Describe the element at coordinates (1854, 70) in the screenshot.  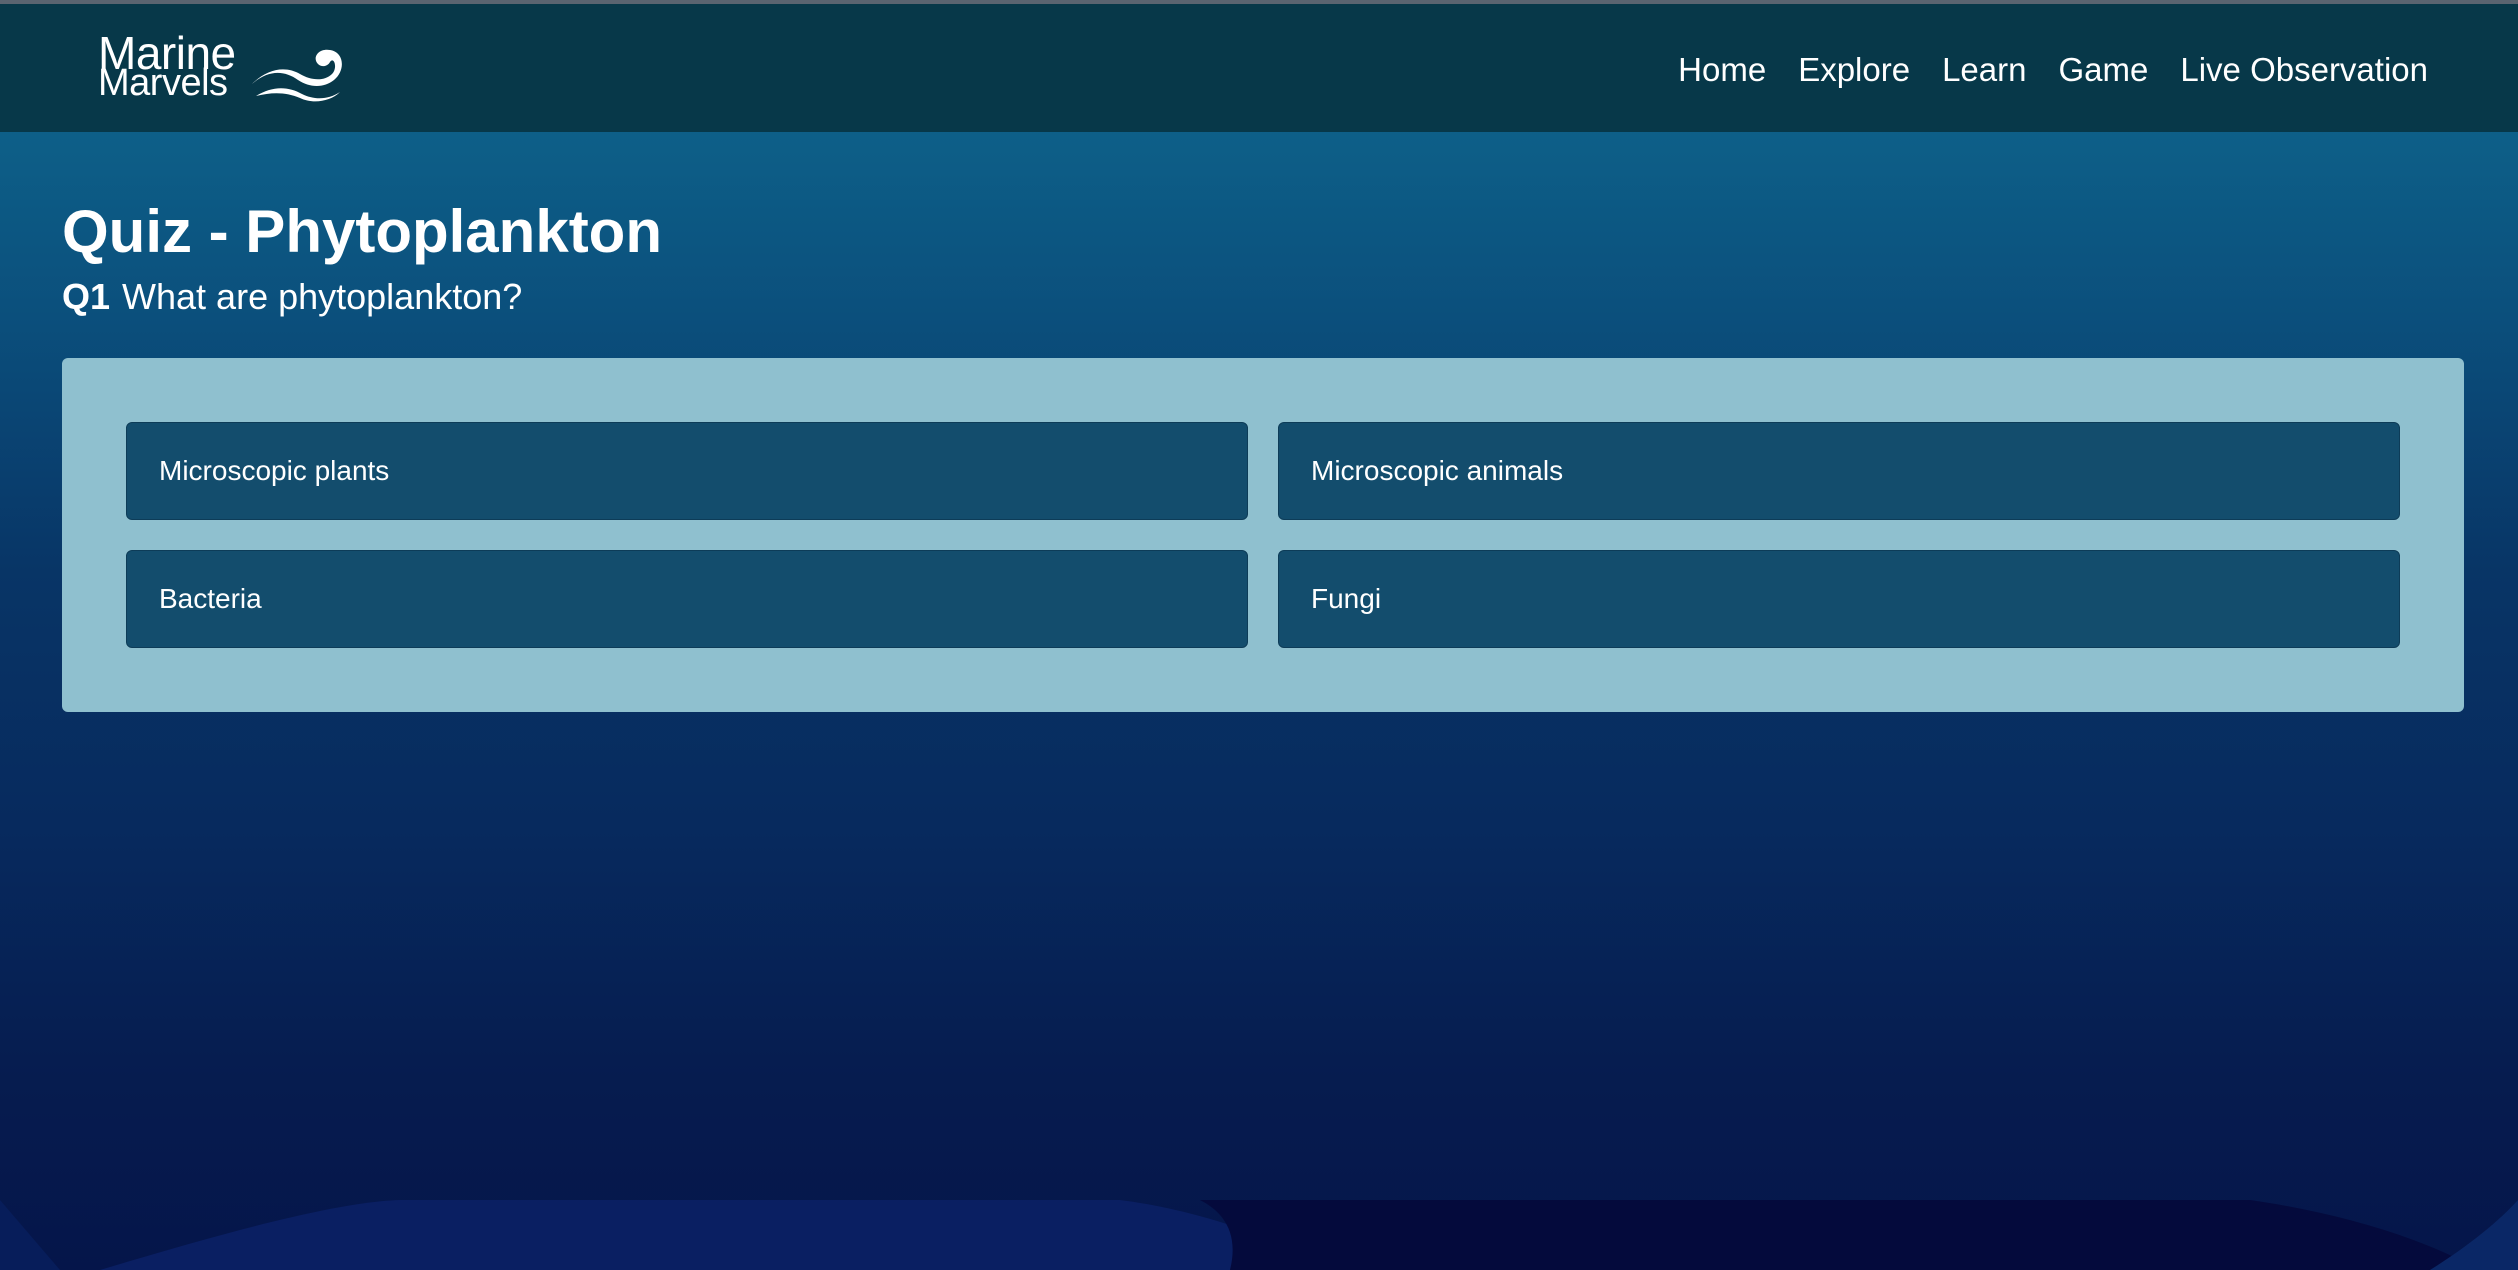
I see `nav-explore: Explore` at that location.